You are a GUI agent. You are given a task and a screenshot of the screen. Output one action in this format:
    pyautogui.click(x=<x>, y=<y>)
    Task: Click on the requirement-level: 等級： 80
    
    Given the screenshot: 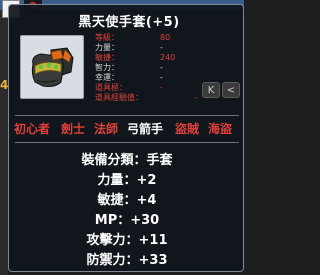 What is the action you would take?
    pyautogui.click(x=133, y=37)
    